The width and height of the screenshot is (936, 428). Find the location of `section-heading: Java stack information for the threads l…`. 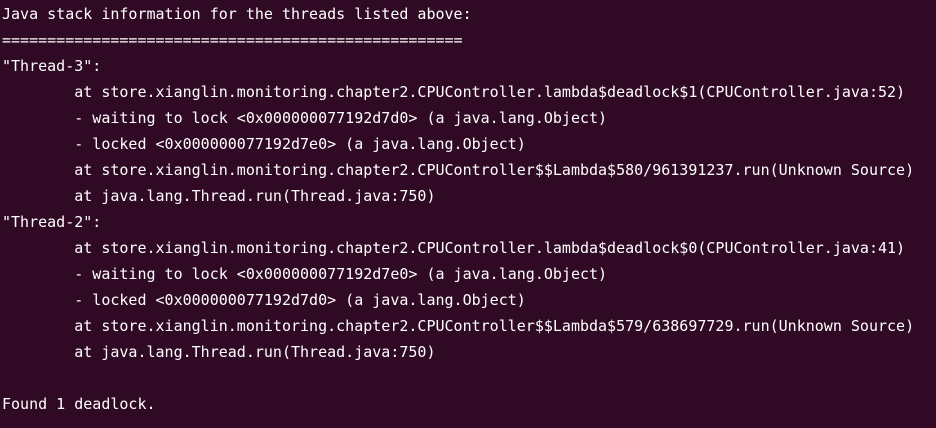

section-heading: Java stack information for the threads l… is located at coordinates (237, 14).